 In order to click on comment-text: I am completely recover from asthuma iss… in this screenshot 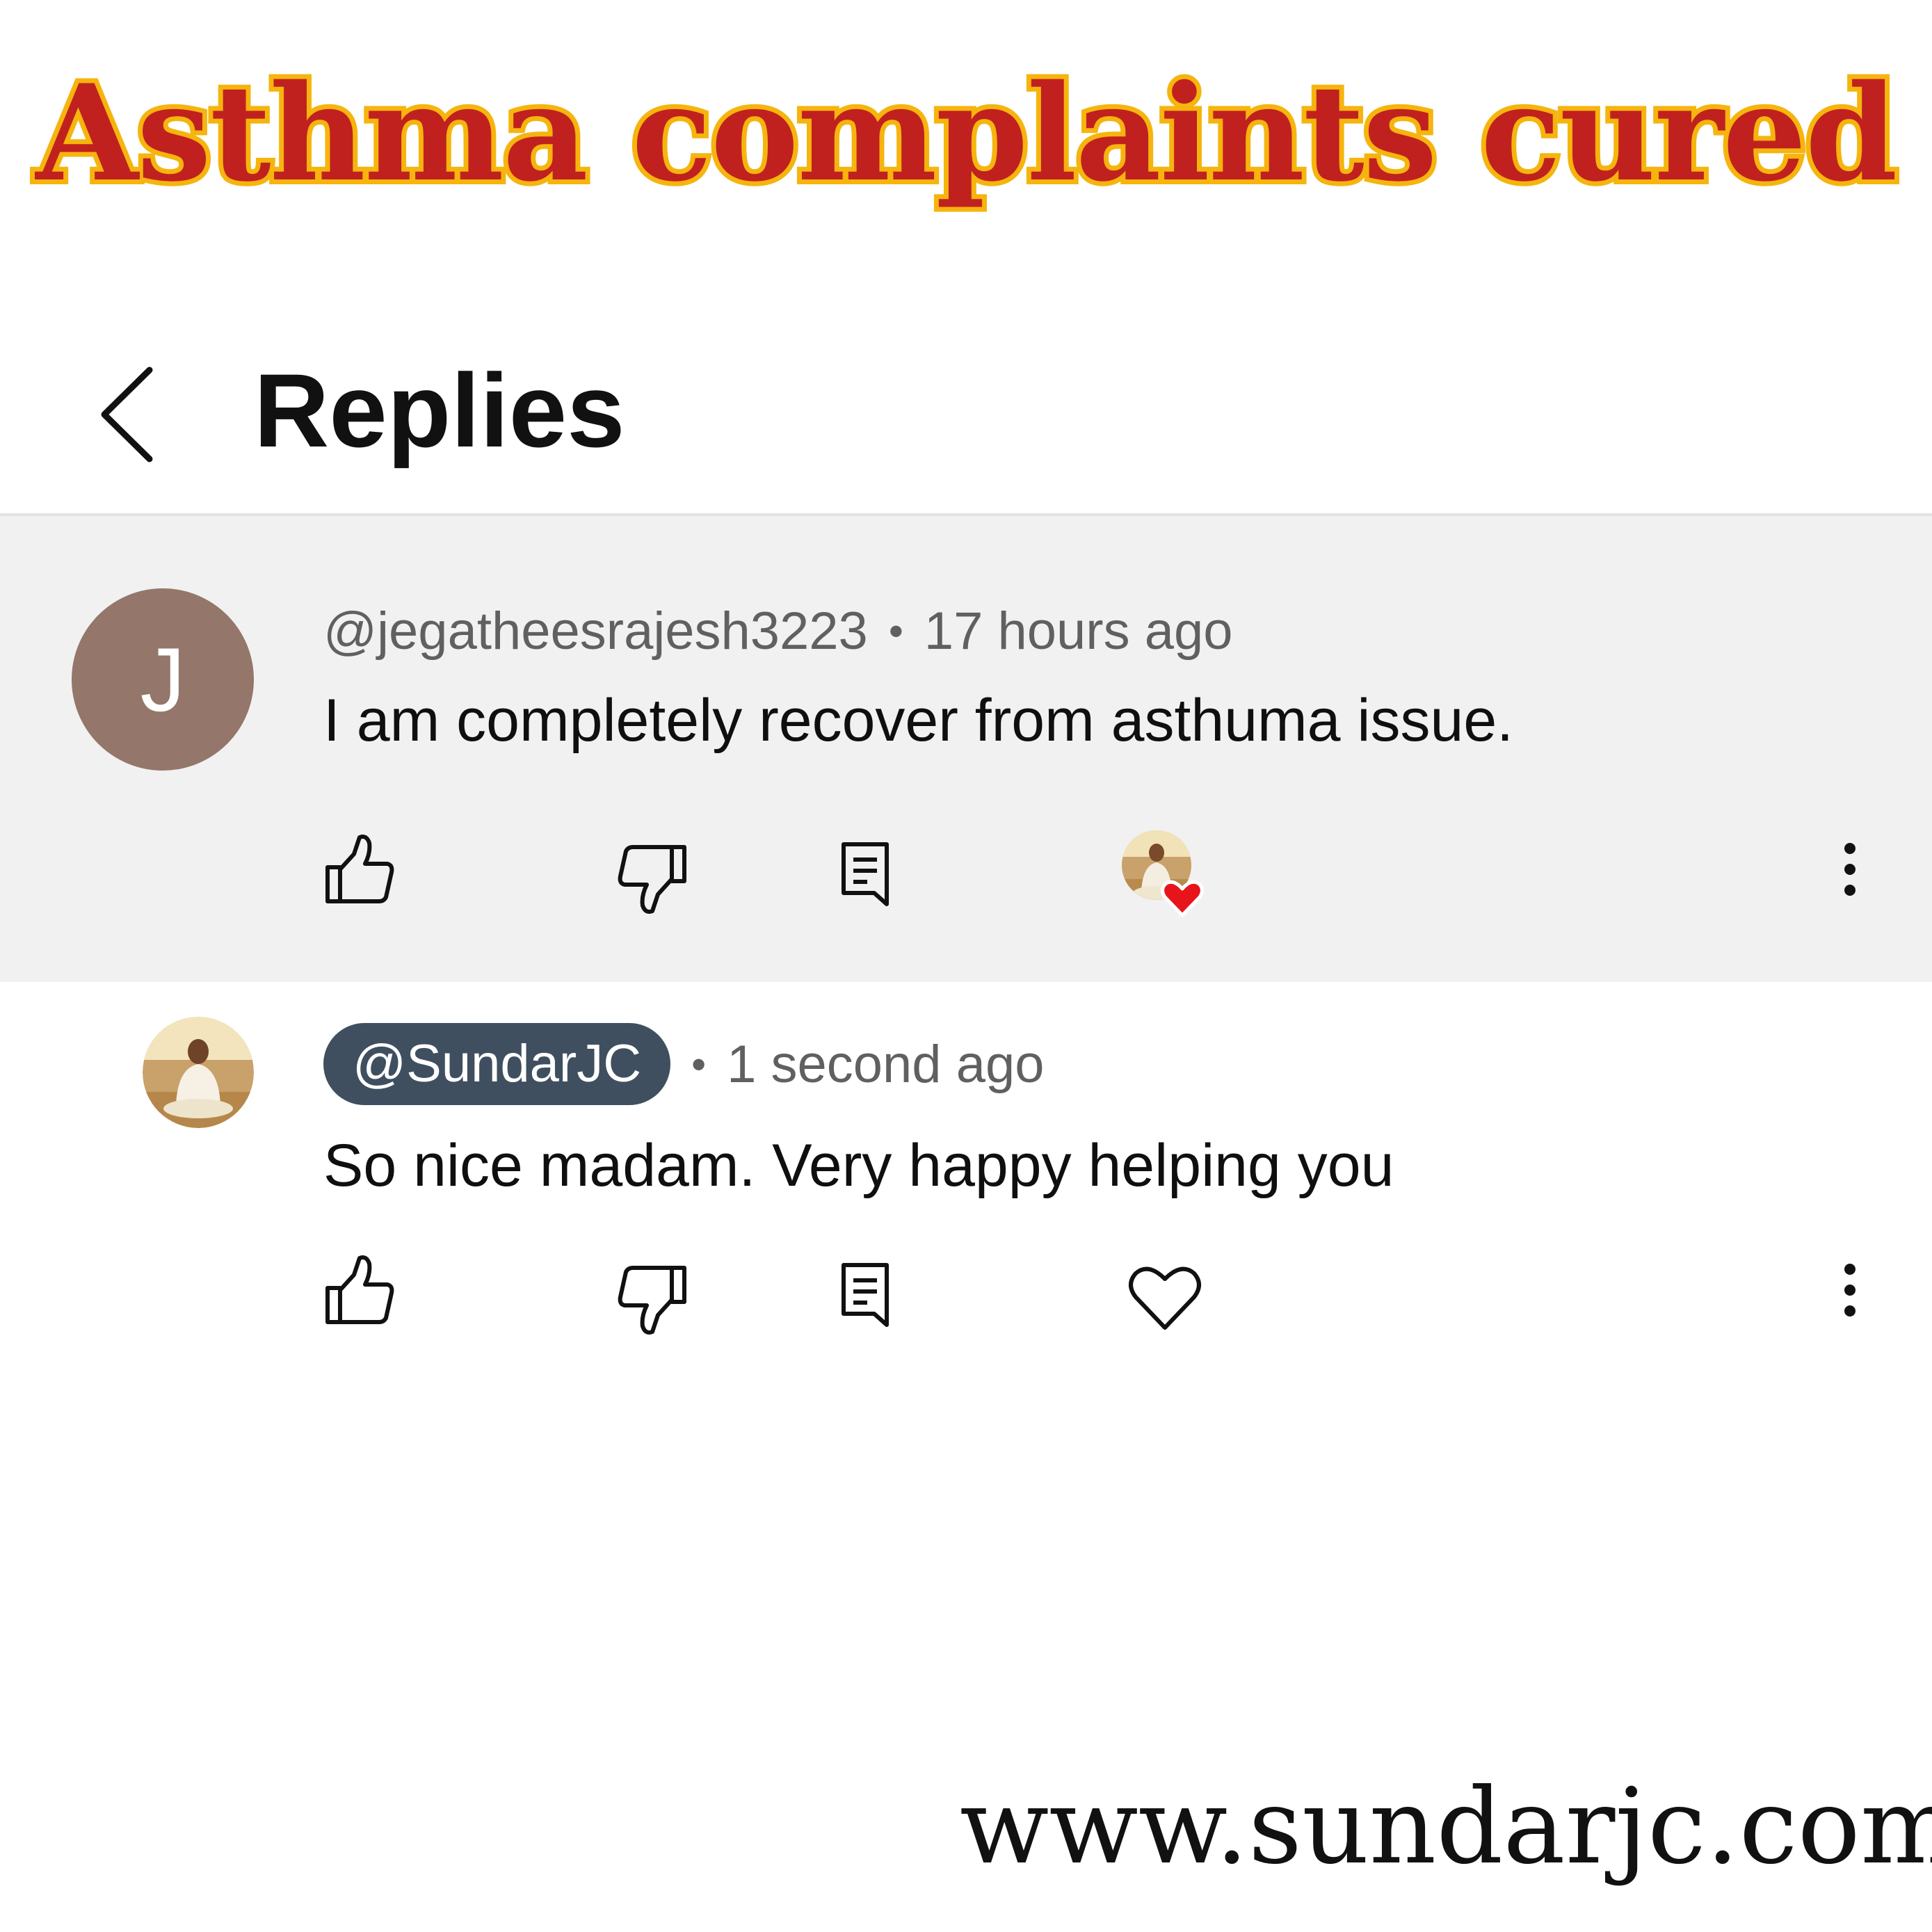, I will do `click(918, 721)`.